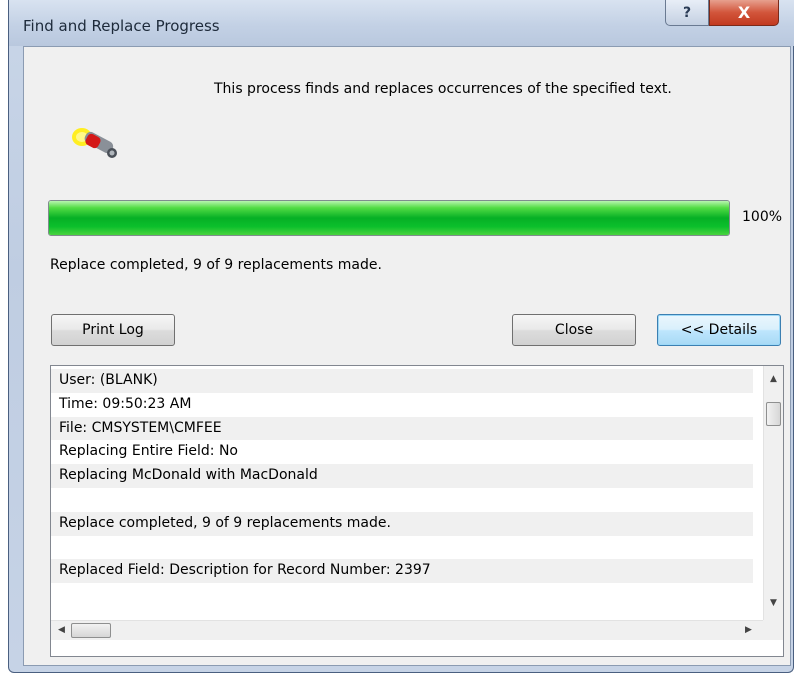 This screenshot has width=794, height=675. I want to click on close-icon: X, so click(744, 12).